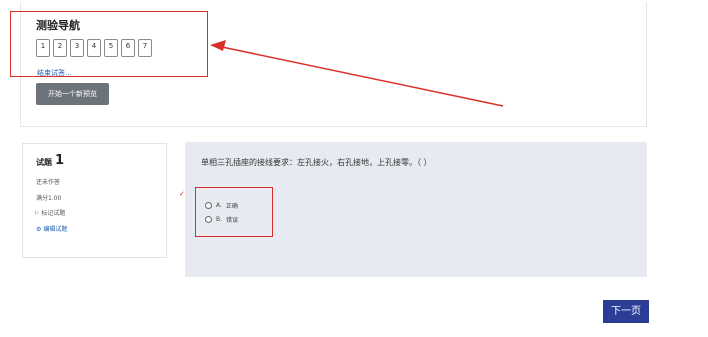 Image resolution: width=708 pixels, height=337 pixels. Describe the element at coordinates (44, 162) in the screenshot. I see `question-label: 试题` at that location.